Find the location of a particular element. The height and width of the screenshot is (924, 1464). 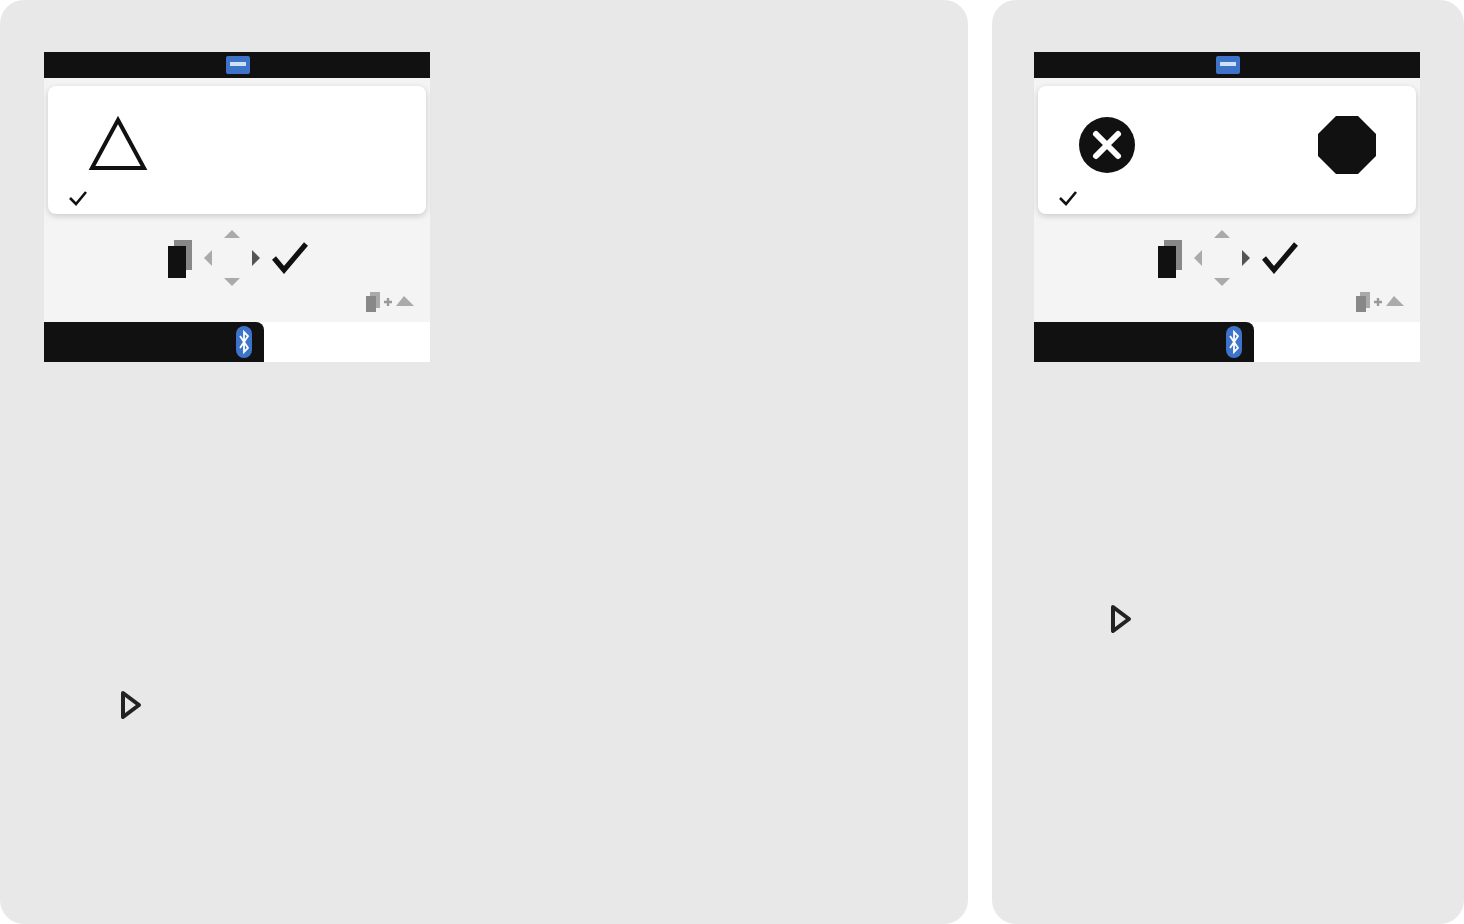

warning-icon is located at coordinates (118, 144).